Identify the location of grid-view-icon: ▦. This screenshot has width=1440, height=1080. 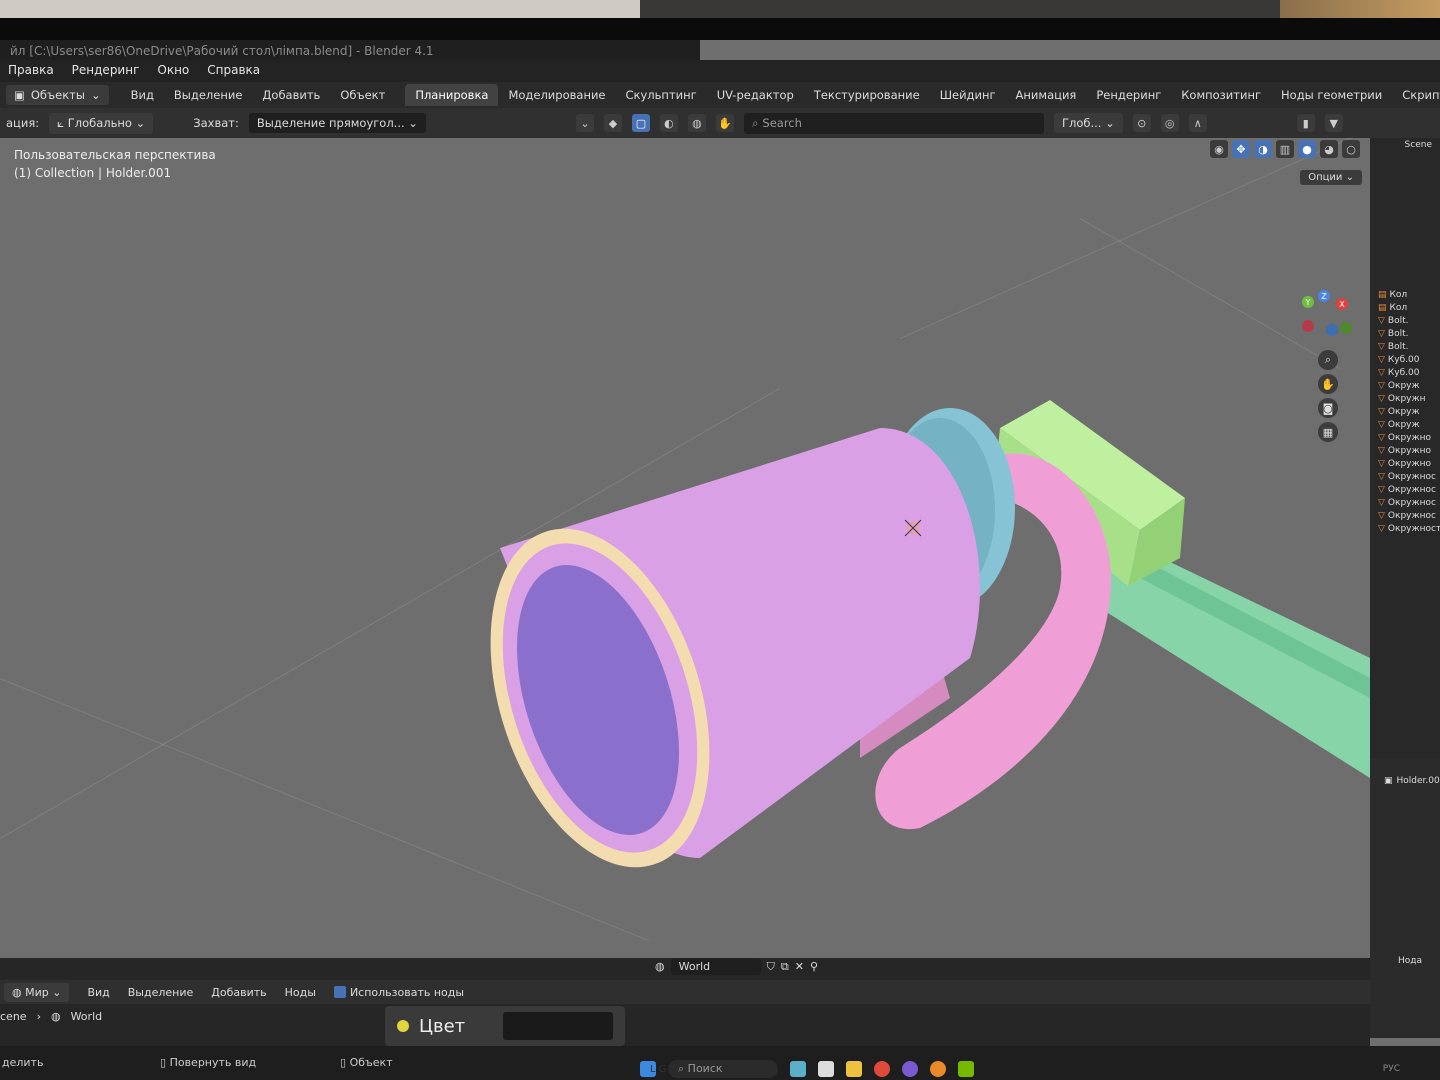
(1328, 432).